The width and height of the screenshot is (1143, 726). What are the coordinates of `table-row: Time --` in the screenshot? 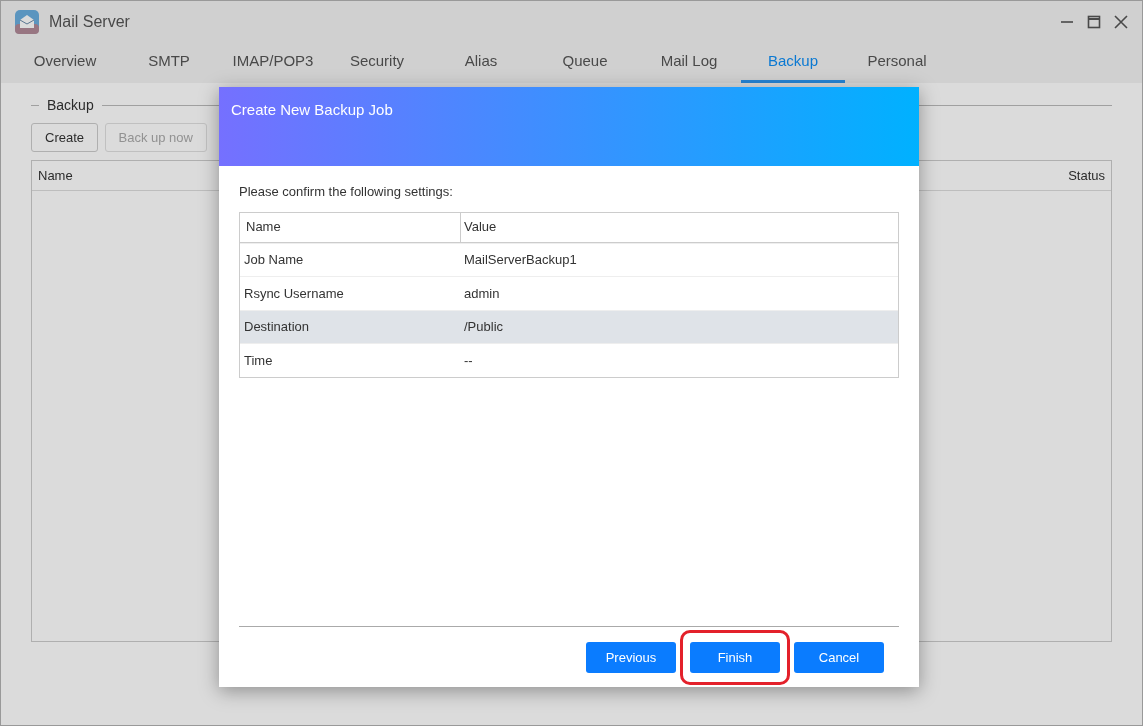 It's located at (569, 360).